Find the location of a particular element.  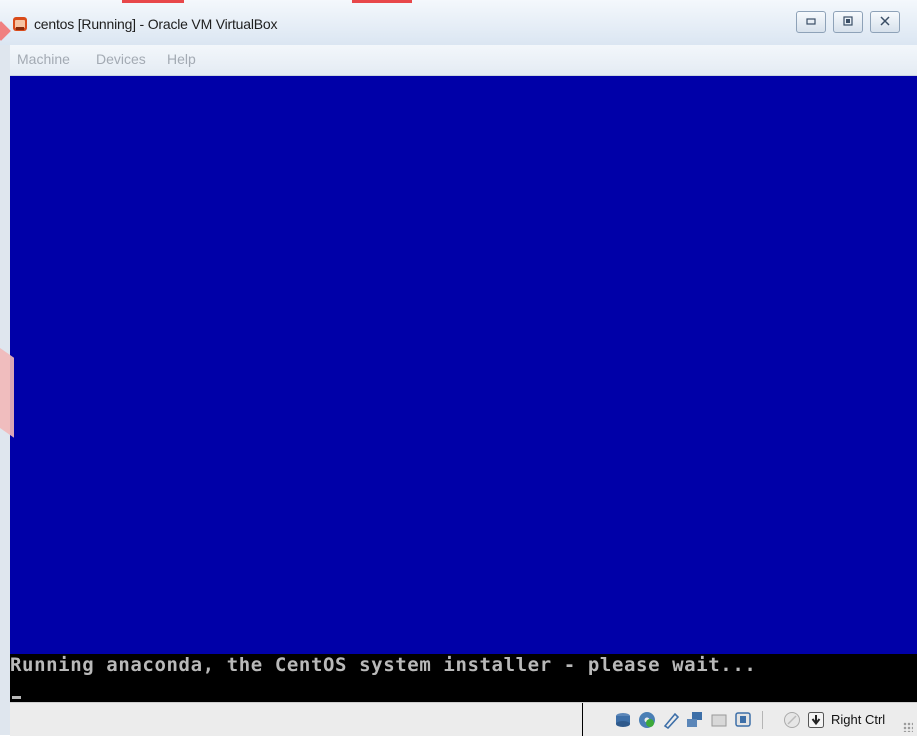

minimize-icon is located at coordinates (811, 22).